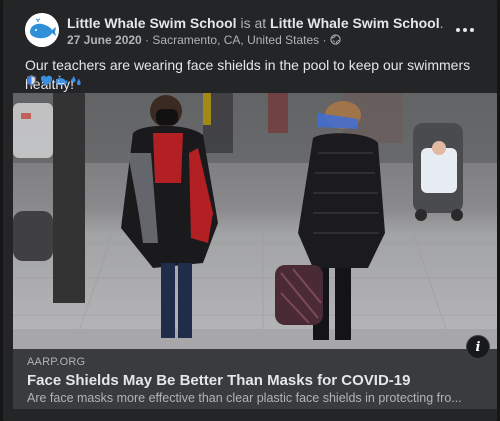 The image size is (500, 421). What do you see at coordinates (478, 347) in the screenshot?
I see `info-icon: i` at bounding box center [478, 347].